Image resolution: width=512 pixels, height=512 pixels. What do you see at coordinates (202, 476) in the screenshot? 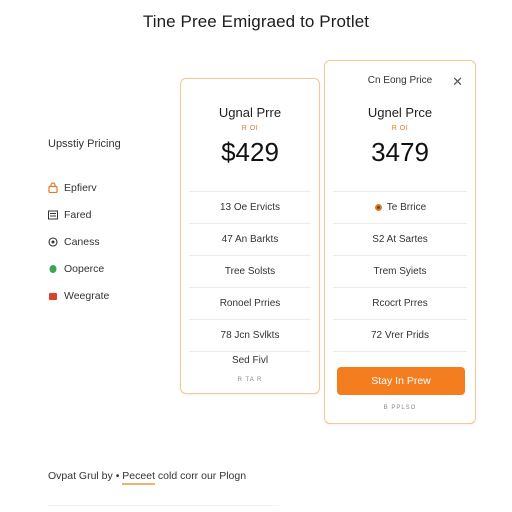
I see `bottom-note-rest: cold corr our Plogn` at bounding box center [202, 476].